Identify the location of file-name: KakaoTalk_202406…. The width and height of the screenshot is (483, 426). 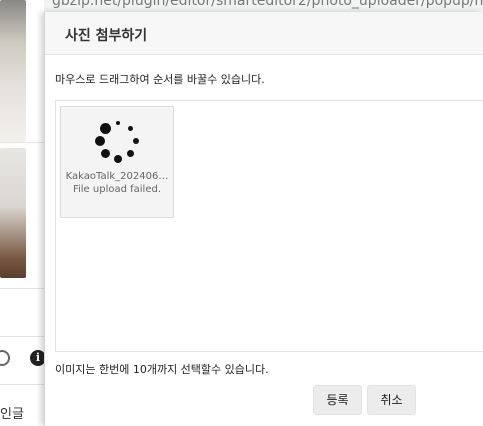
(117, 176).